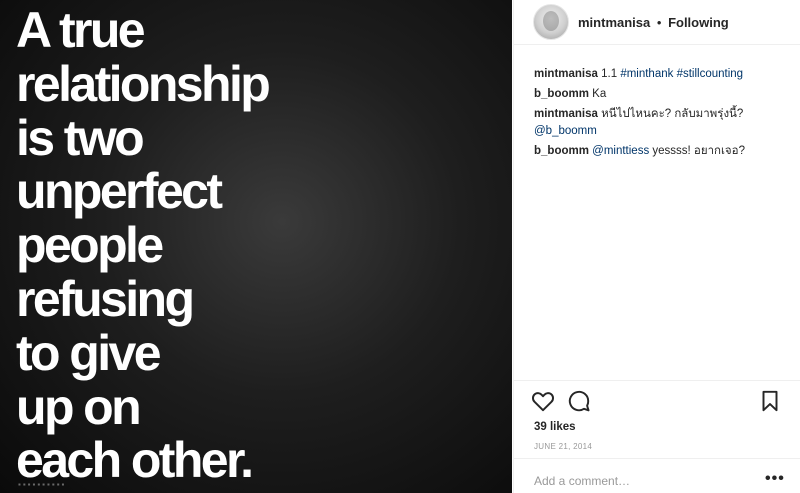 The image size is (800, 493). I want to click on comment-text: yessss! อยากเจอ?, so click(697, 151).